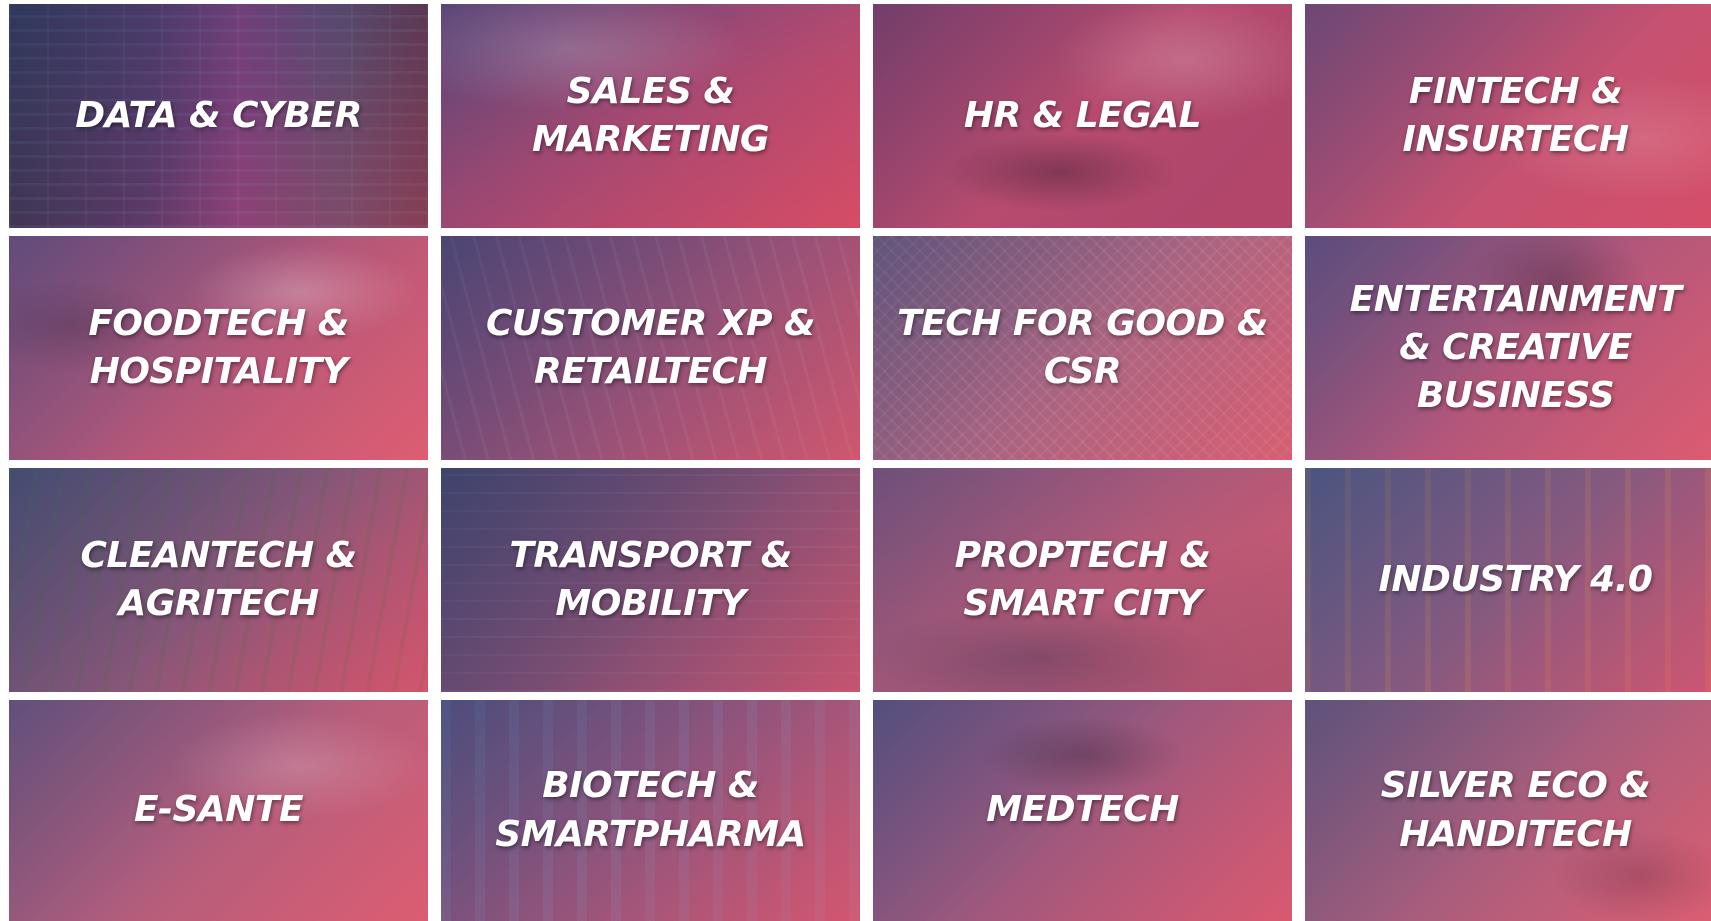  I want to click on tile-cleantech-agritech: CLEANTECH & AGRITECH, so click(218, 580).